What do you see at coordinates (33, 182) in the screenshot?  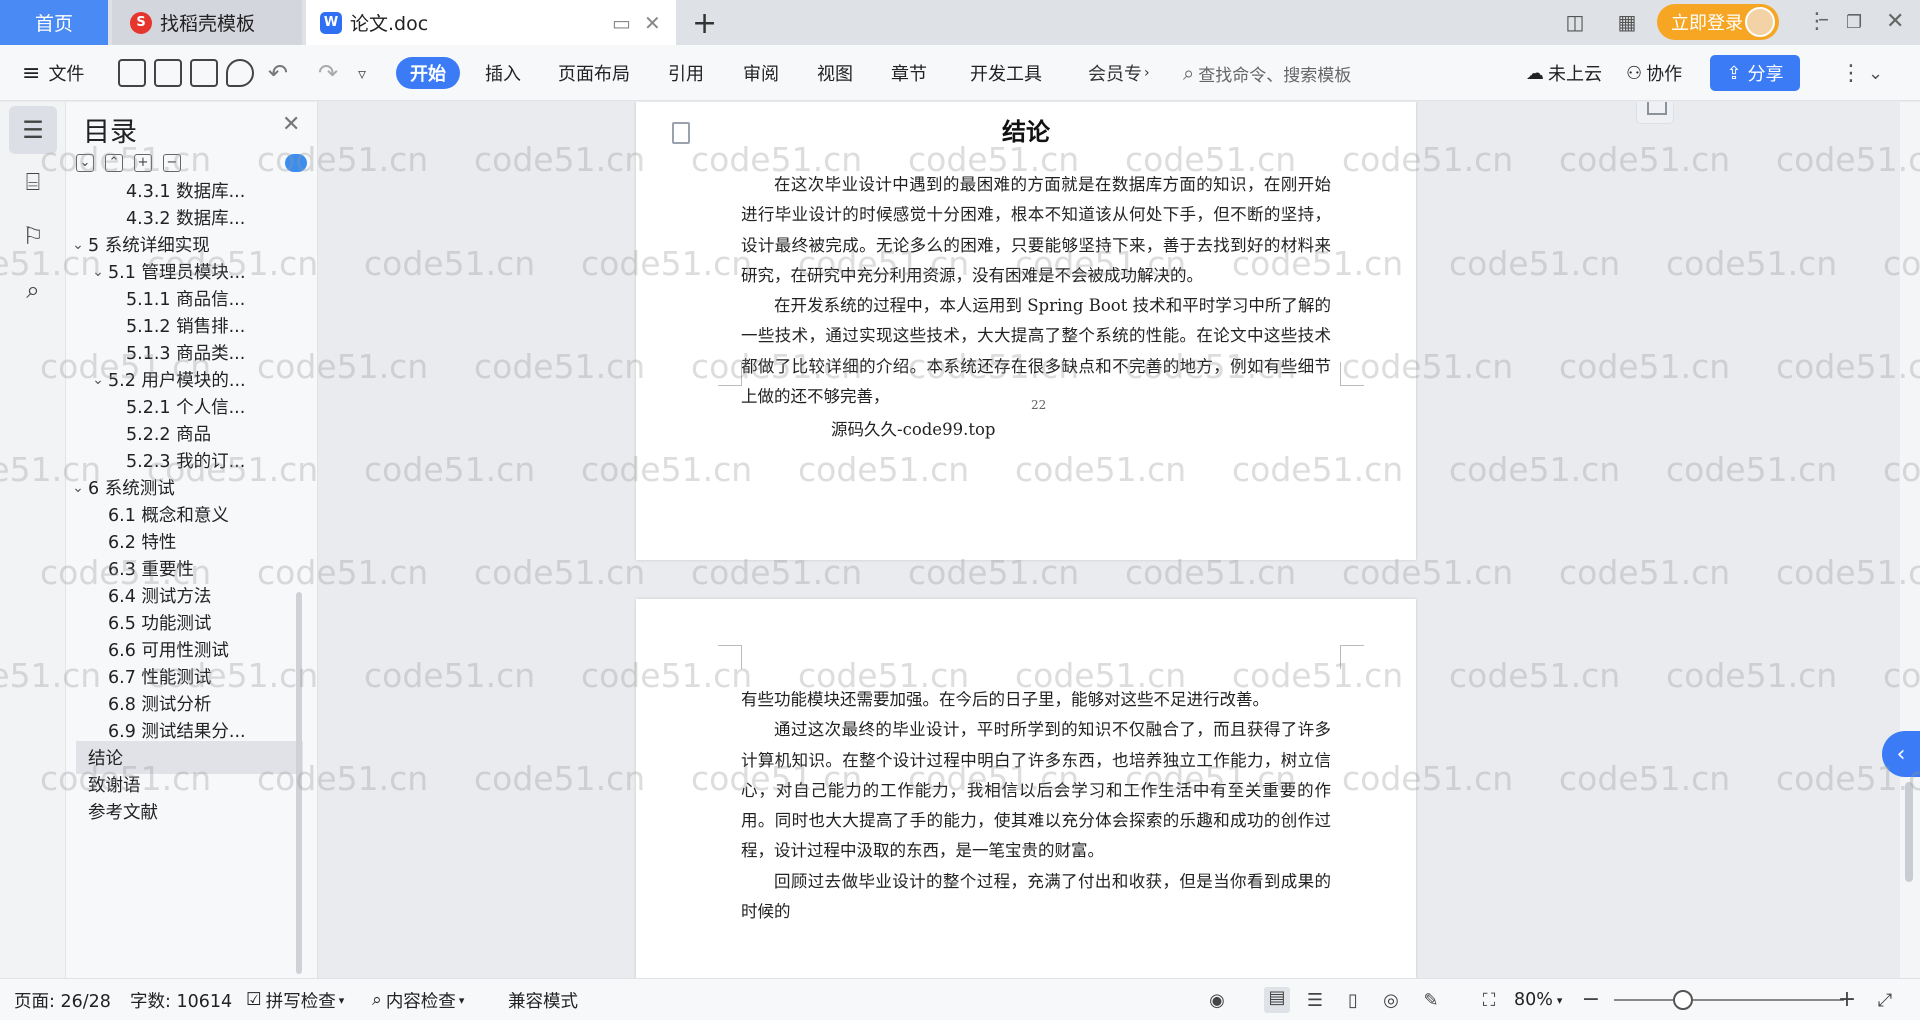 I see `outline-icon: ⌸` at bounding box center [33, 182].